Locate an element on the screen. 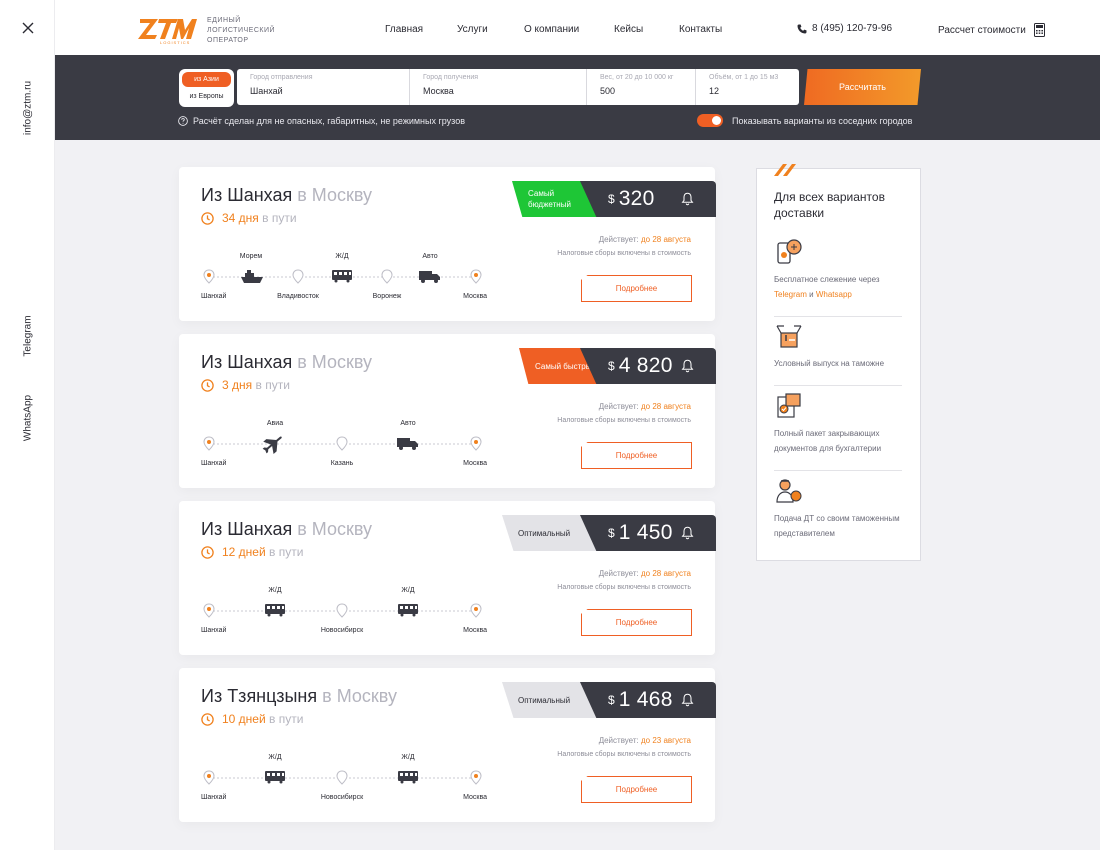  sidebar-email-link: info@ztm.ru is located at coordinates (28, 108).